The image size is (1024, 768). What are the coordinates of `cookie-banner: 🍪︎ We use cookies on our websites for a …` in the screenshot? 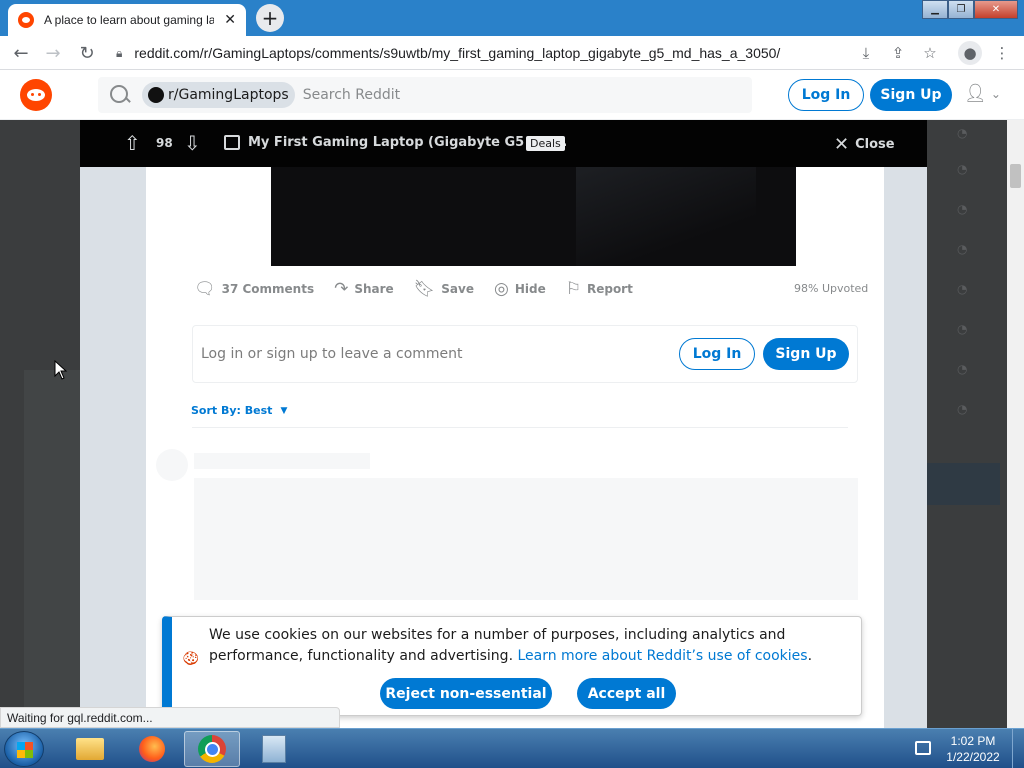 It's located at (512, 666).